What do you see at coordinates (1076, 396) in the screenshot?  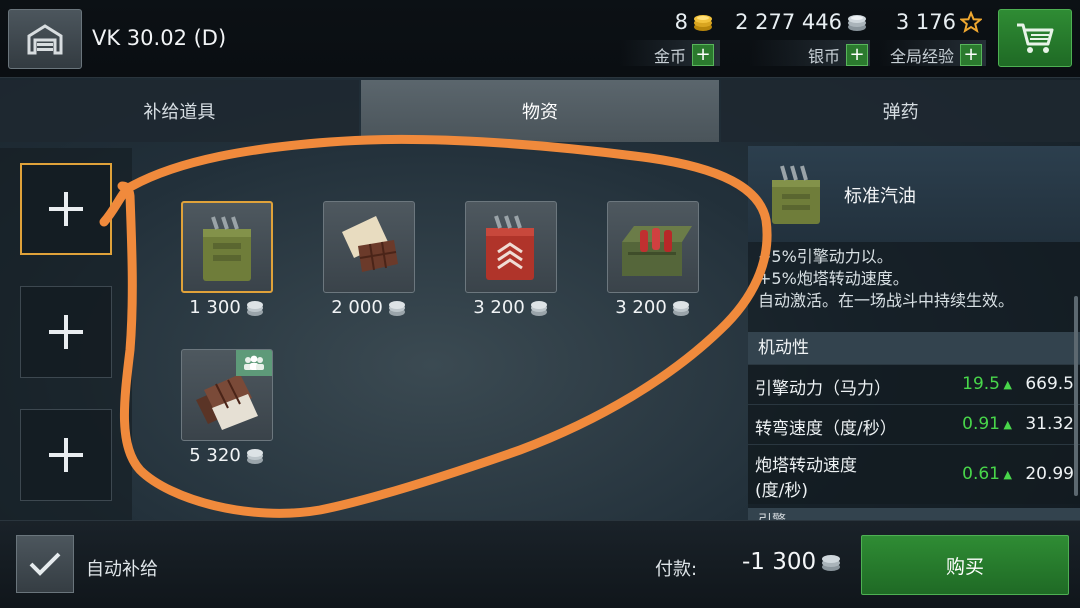 I see `details-scrollbar` at bounding box center [1076, 396].